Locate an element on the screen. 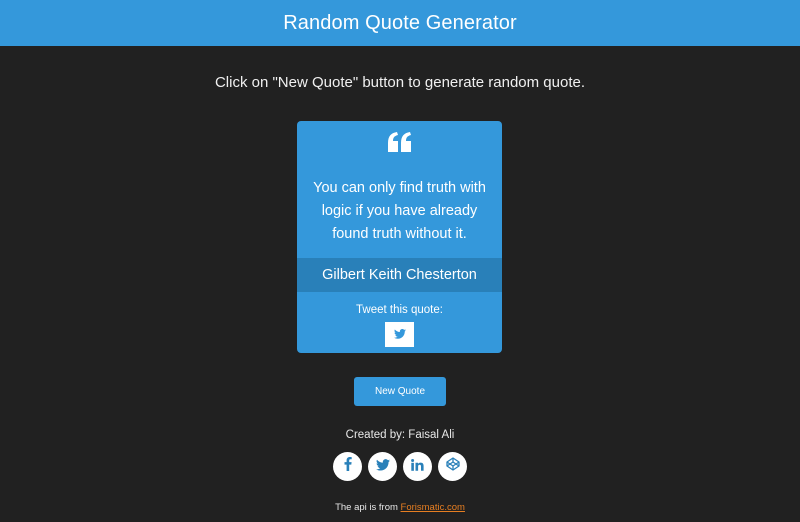 The height and width of the screenshot is (522, 800). page-title: Random Quote Generator is located at coordinates (400, 22).